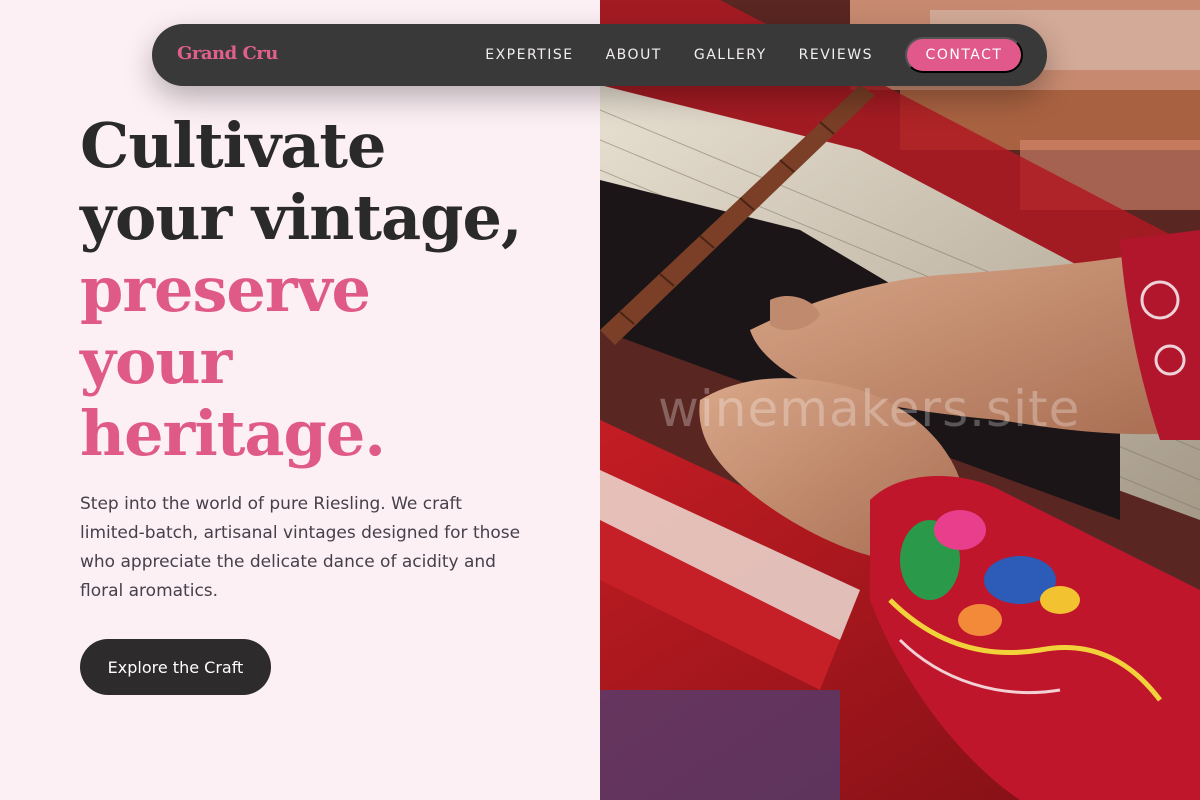 Image resolution: width=1200 pixels, height=800 pixels. What do you see at coordinates (227, 53) in the screenshot?
I see `brand-logo: Grand Cru` at bounding box center [227, 53].